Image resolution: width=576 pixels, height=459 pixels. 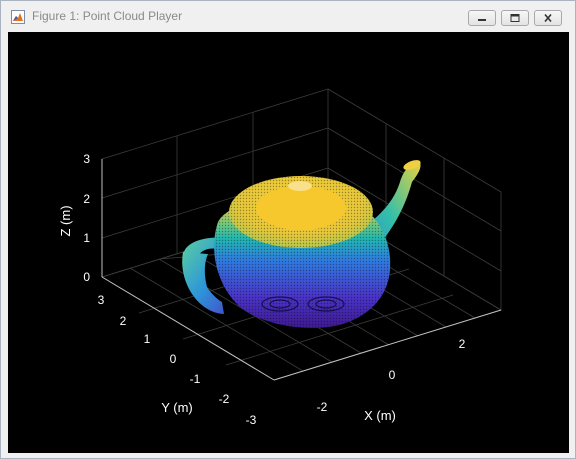 What do you see at coordinates (147, 339) in the screenshot?
I see `y-tick-label: 1` at bounding box center [147, 339].